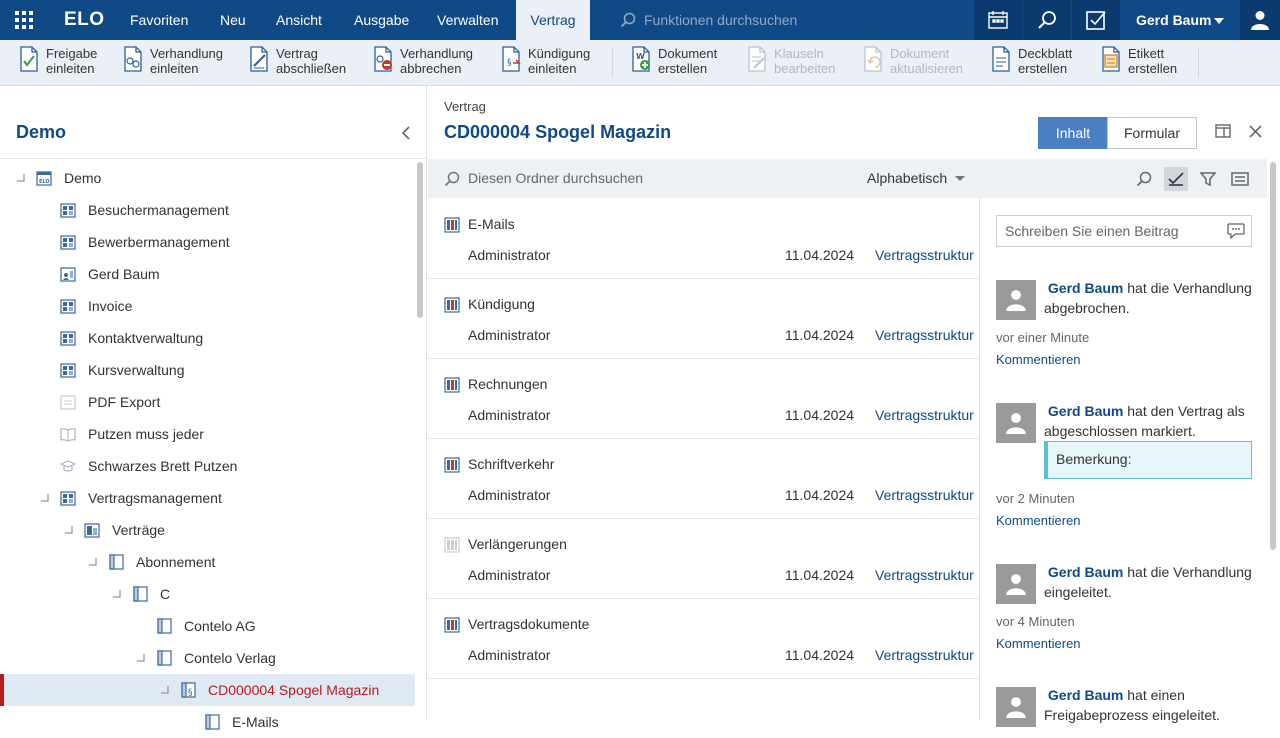 The height and width of the screenshot is (738, 1280). What do you see at coordinates (1273, 356) in the screenshot?
I see `feed-scrollbar` at bounding box center [1273, 356].